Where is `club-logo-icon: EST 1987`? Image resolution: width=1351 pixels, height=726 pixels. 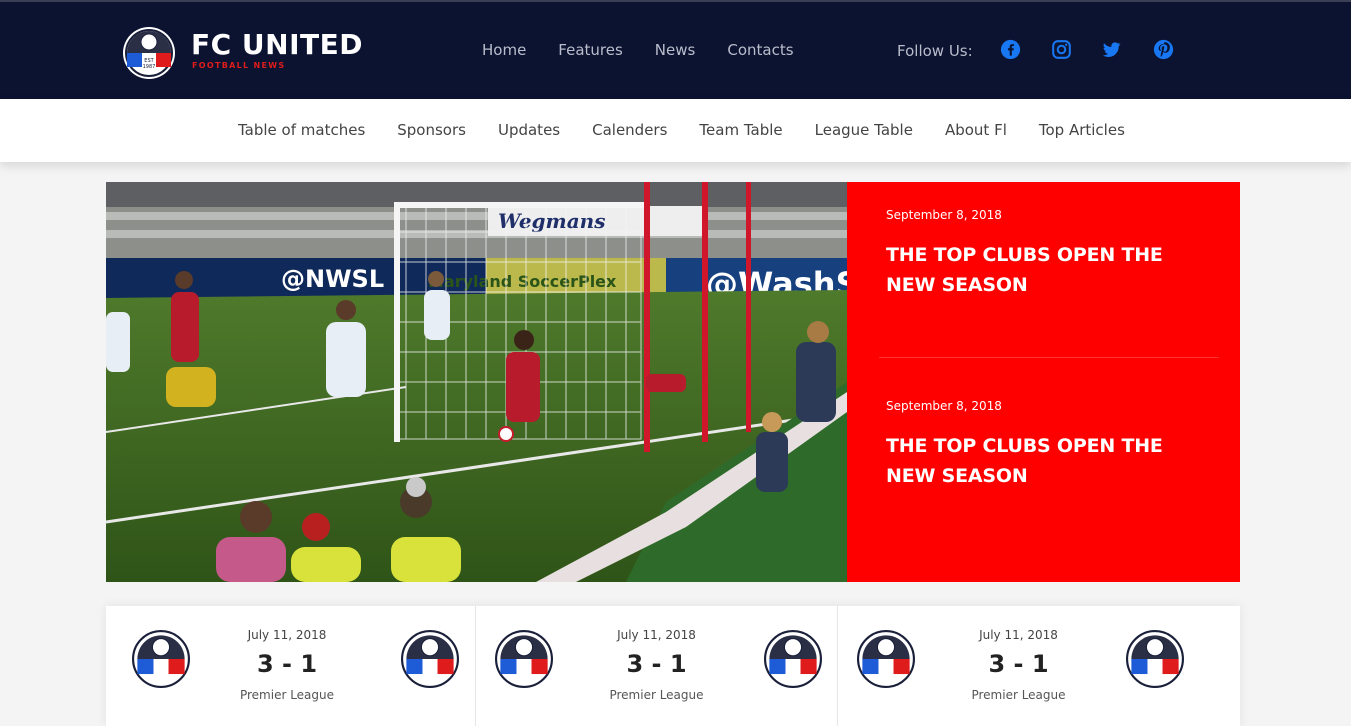 club-logo-icon: EST 1987 is located at coordinates (149, 53).